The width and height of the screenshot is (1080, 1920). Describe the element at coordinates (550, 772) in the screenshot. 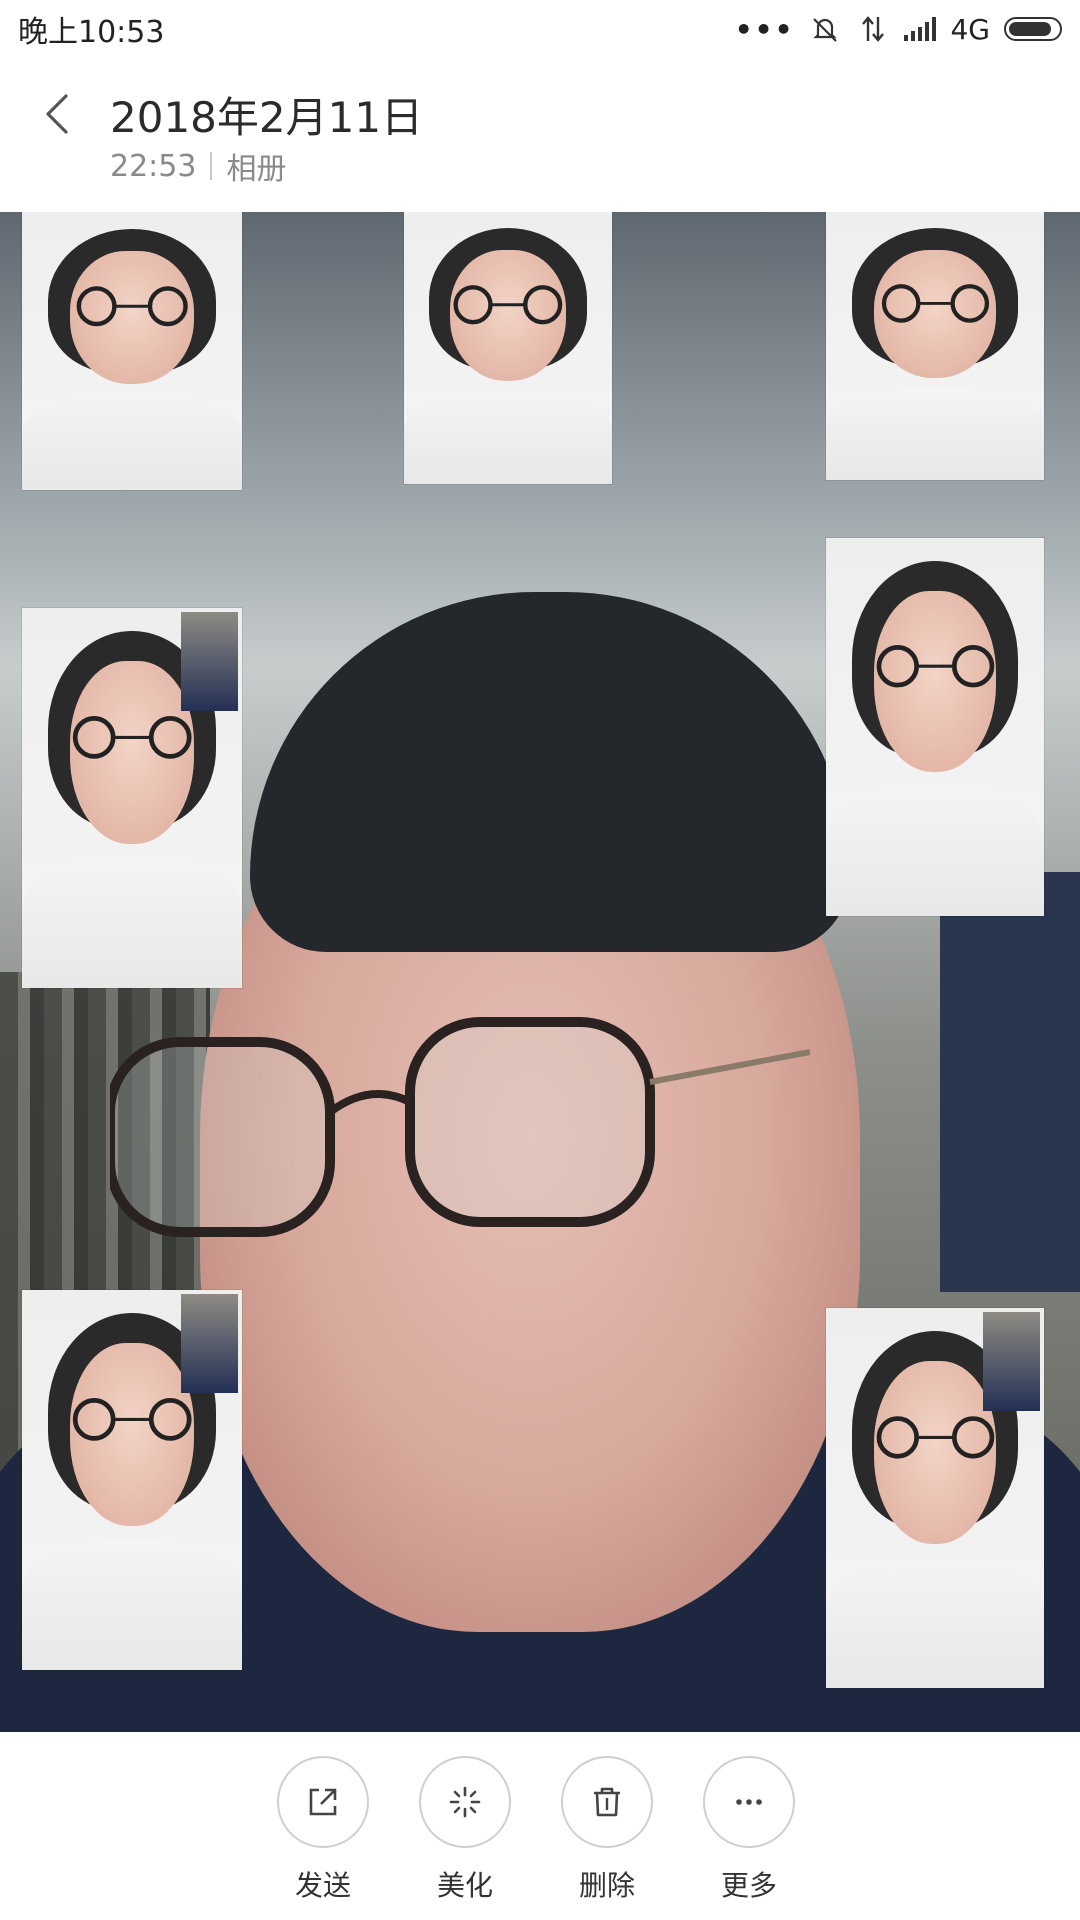

I see `main-hair` at that location.